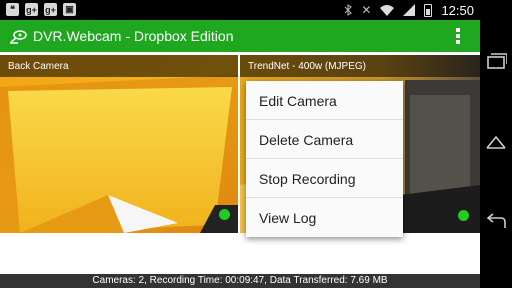 Image resolution: width=512 pixels, height=288 pixels. What do you see at coordinates (240, 36) in the screenshot?
I see `action-bar: DVR.Webcam - Dropbox Edition` at bounding box center [240, 36].